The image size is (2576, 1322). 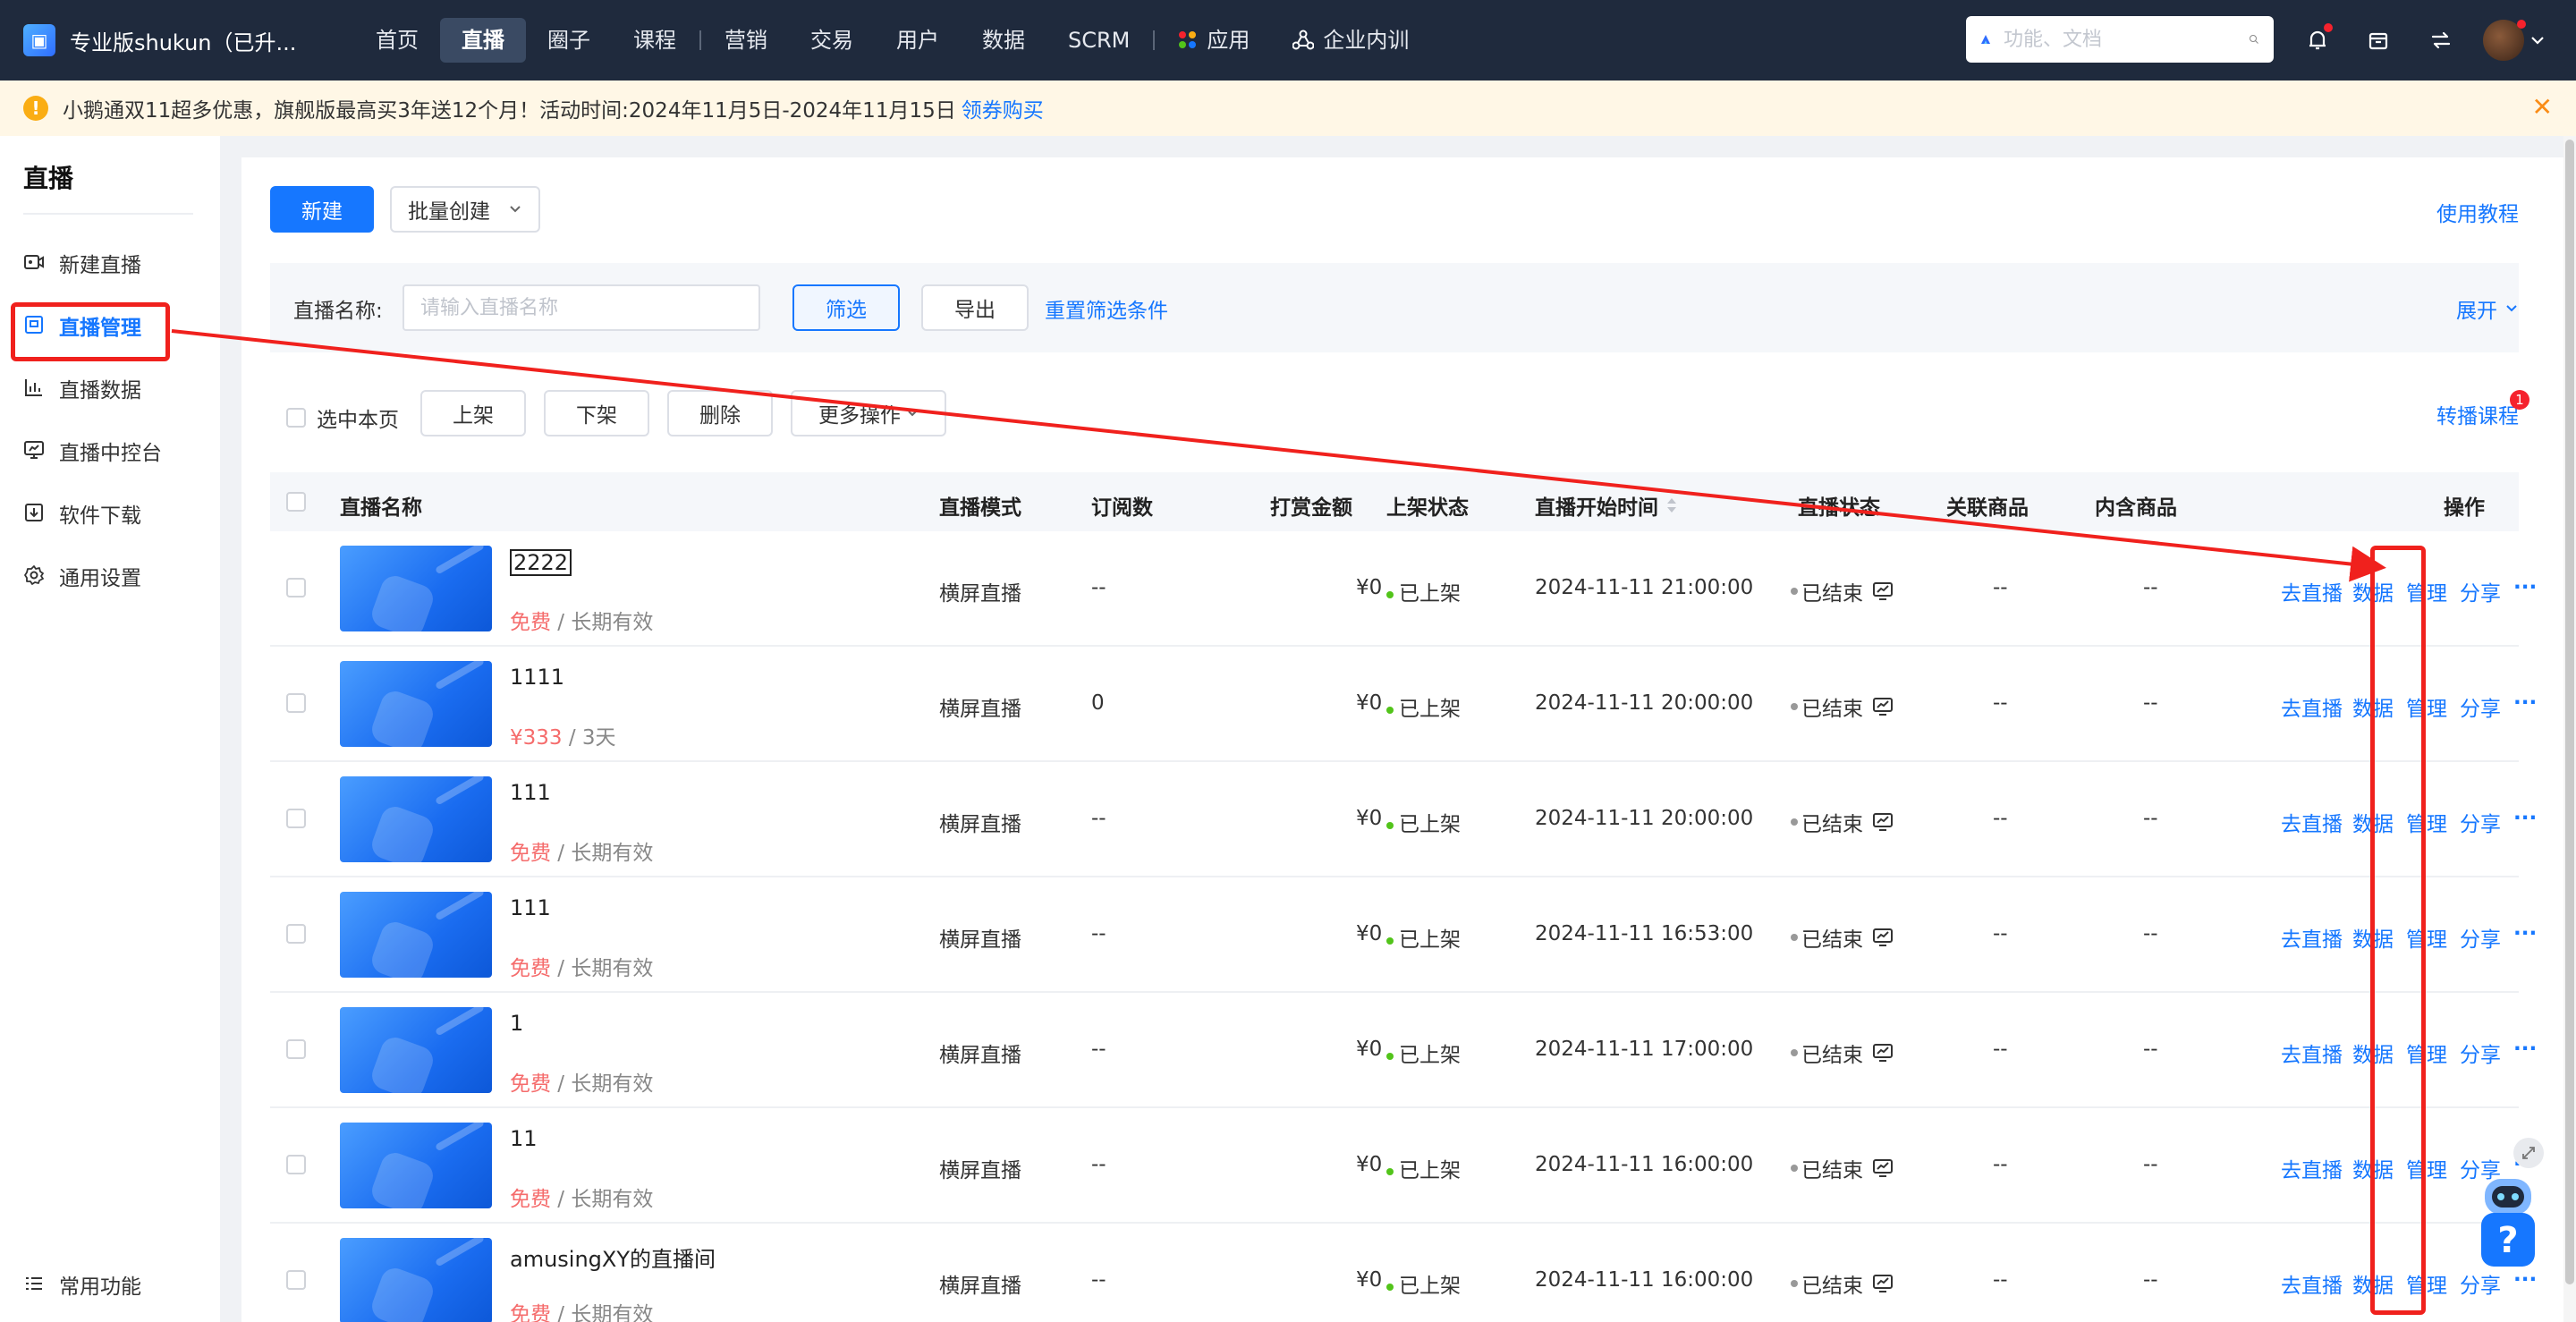 I want to click on transfer-course-link: 转播课程, so click(x=2477, y=414).